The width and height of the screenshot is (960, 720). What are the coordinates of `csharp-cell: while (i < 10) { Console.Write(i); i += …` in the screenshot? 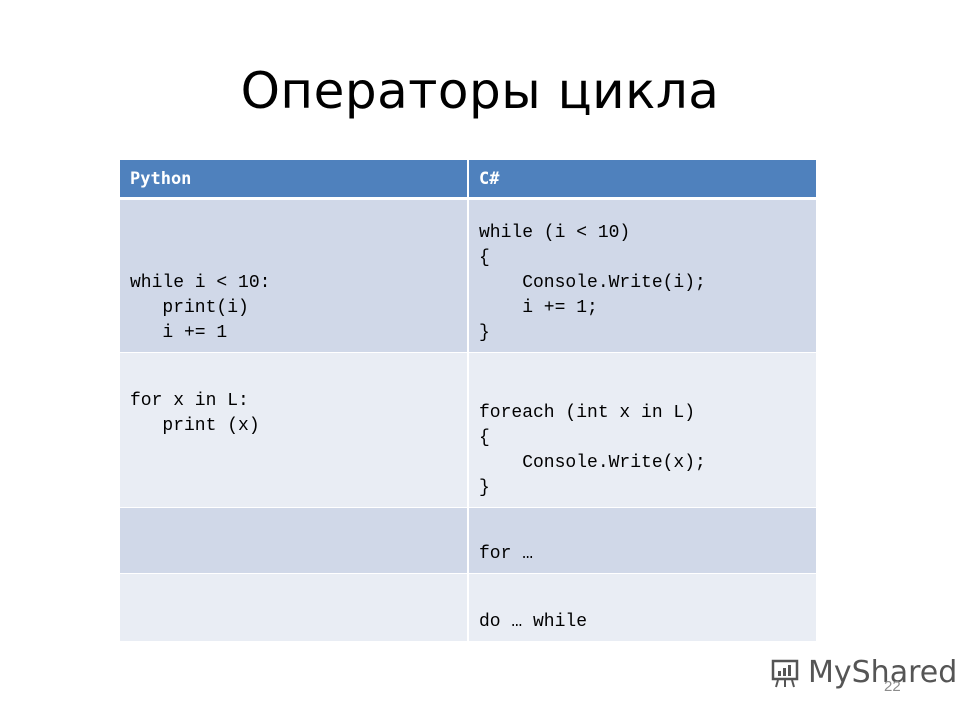 It's located at (642, 275).